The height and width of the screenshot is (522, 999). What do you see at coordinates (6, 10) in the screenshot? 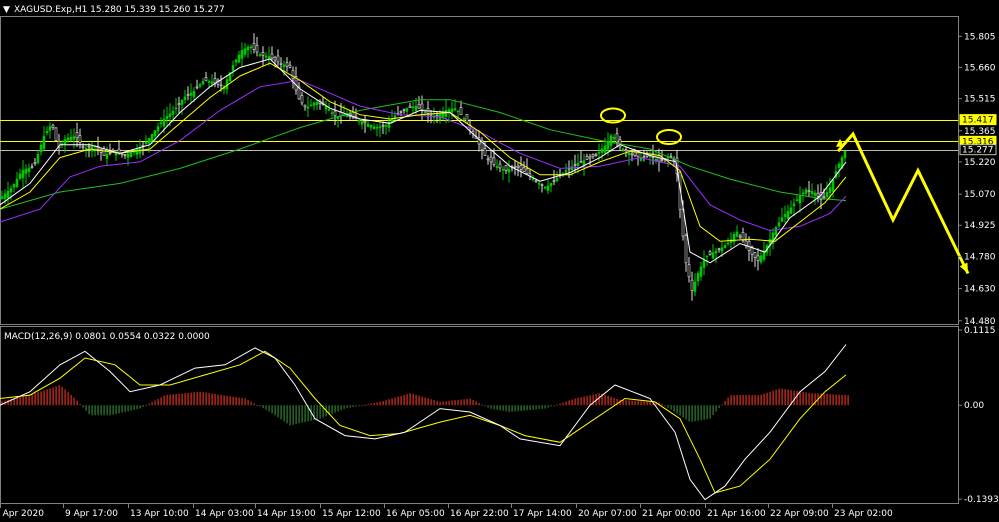
I see `symbol-dropdown-icon: ▼` at bounding box center [6, 10].